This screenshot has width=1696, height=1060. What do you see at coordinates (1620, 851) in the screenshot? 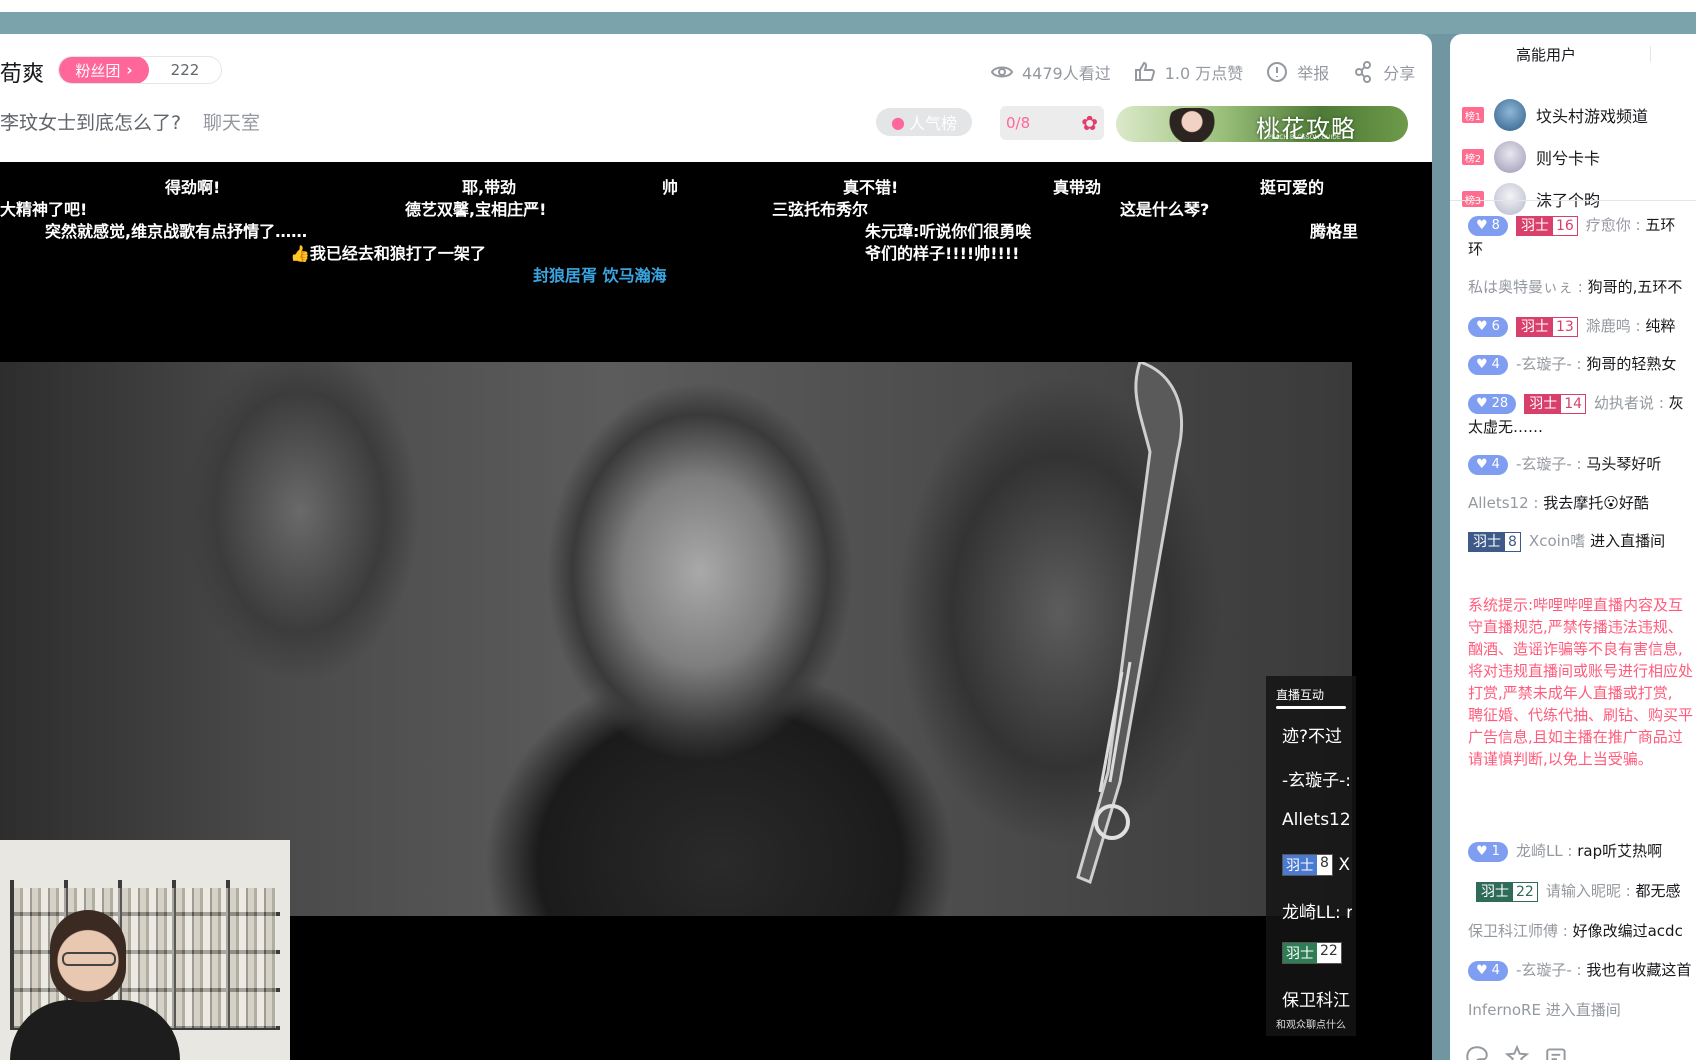
I see `chat-text: rap听艾热啊` at bounding box center [1620, 851].